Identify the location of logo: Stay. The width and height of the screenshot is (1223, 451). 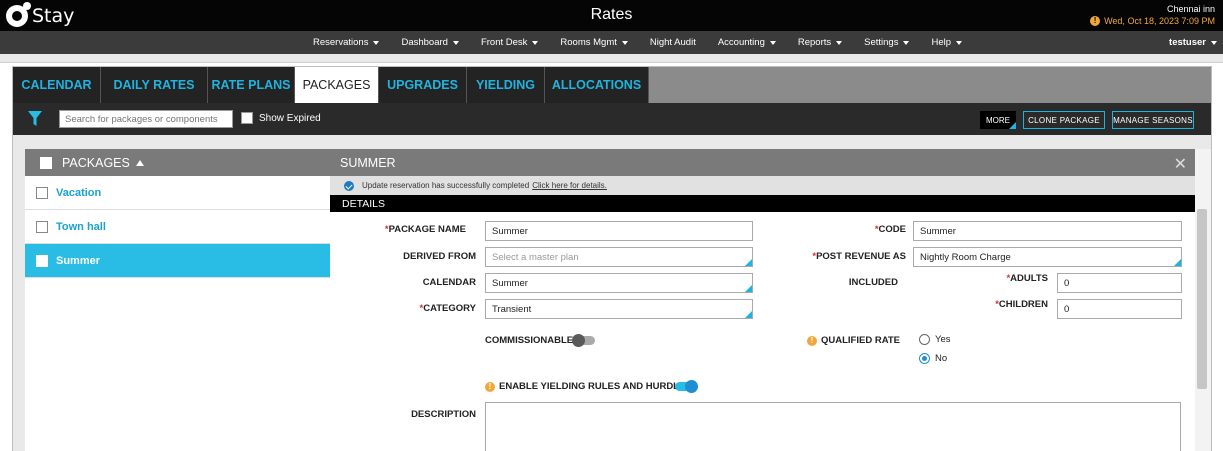
(40, 15).